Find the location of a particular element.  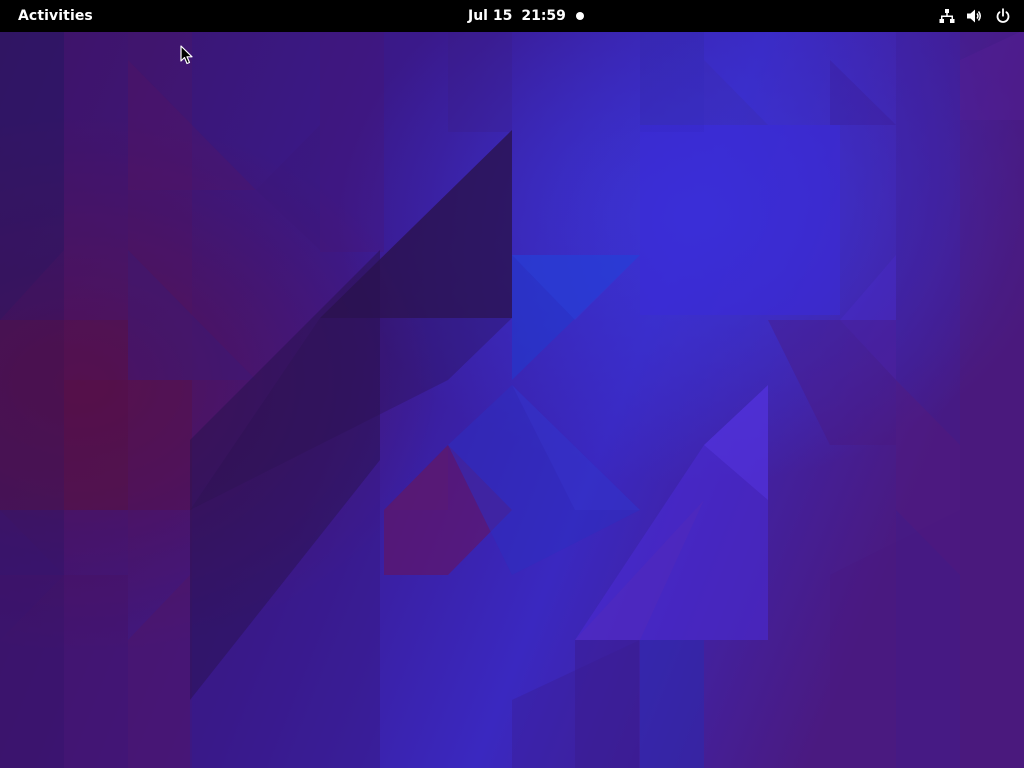

clock-time: 21:59 is located at coordinates (543, 16).